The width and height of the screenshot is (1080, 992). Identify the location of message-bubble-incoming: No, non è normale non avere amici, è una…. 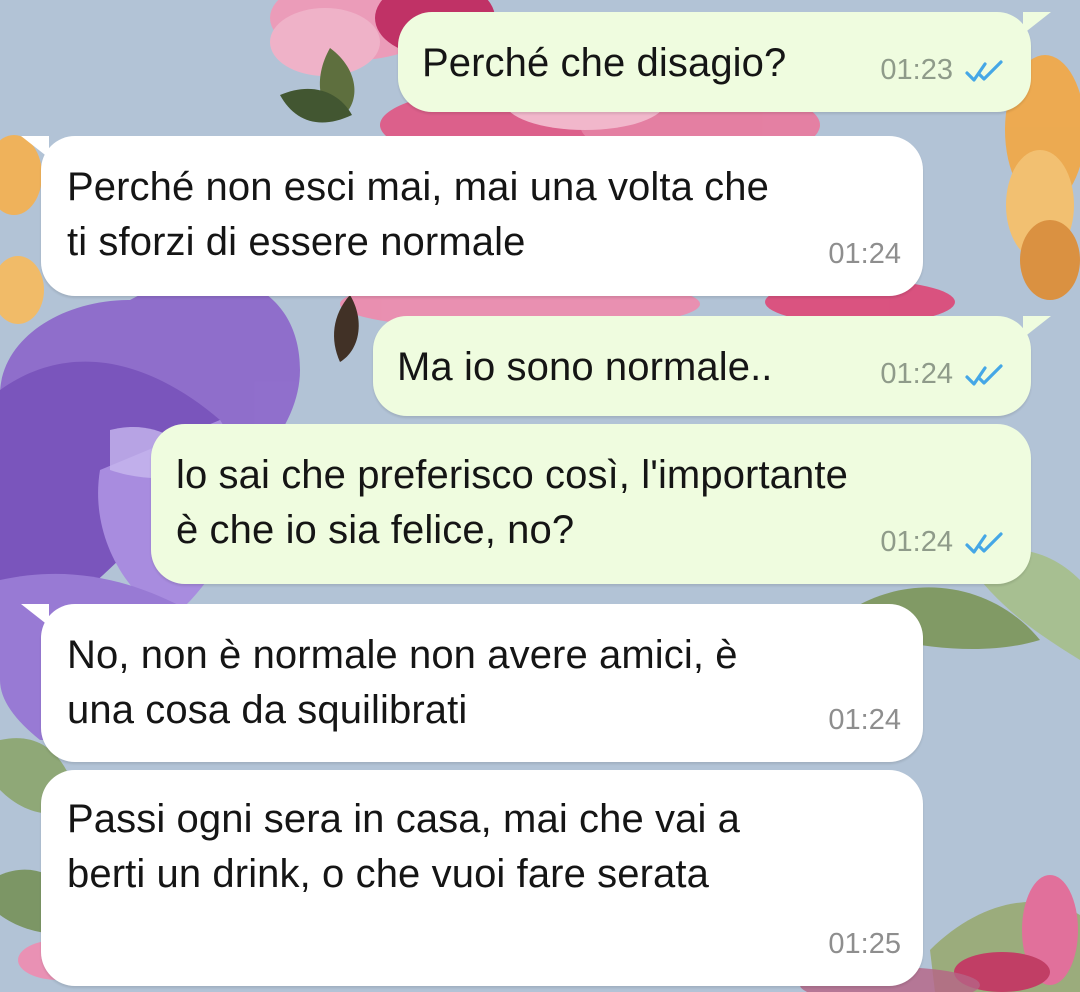
(472, 683).